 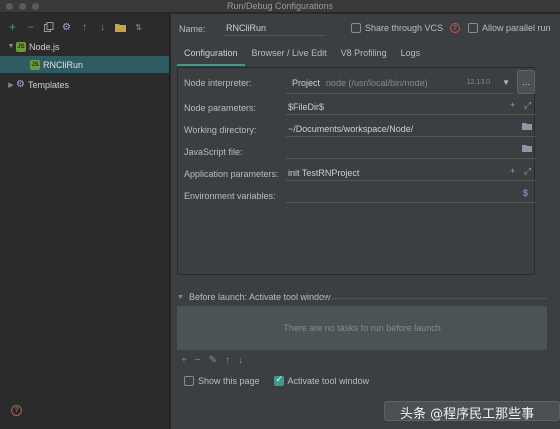 I want to click on interpreter-version: 12.13.0, so click(x=478, y=82).